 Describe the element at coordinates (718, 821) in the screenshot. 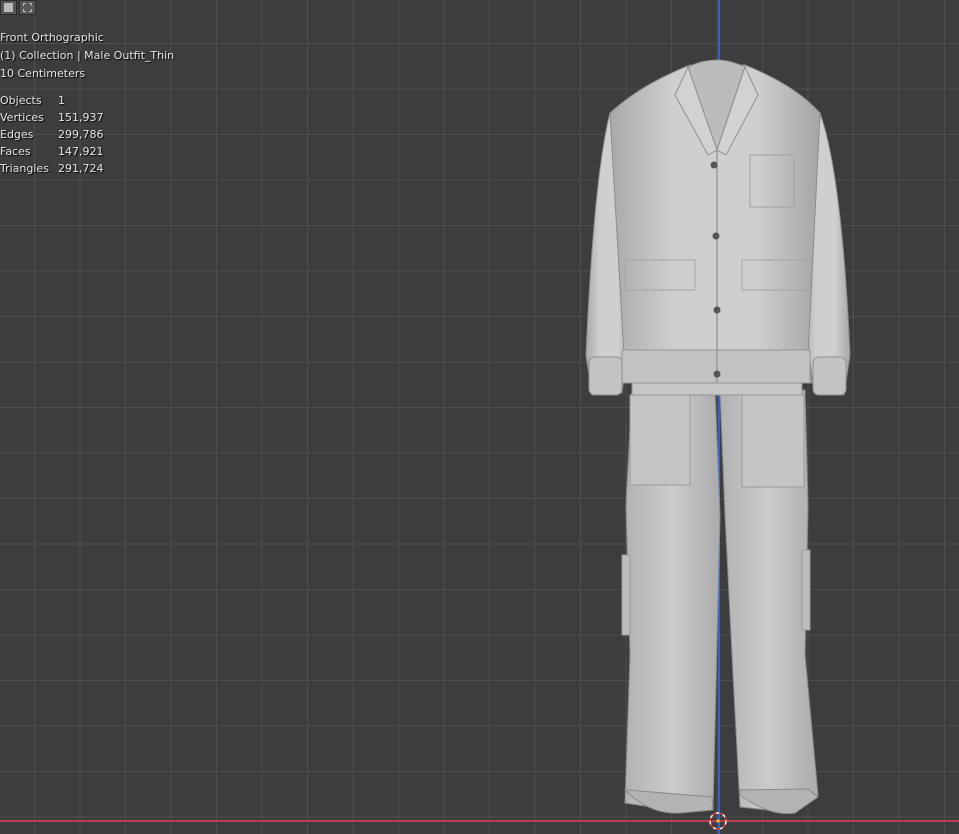

I see `3d-cursor-icon` at that location.